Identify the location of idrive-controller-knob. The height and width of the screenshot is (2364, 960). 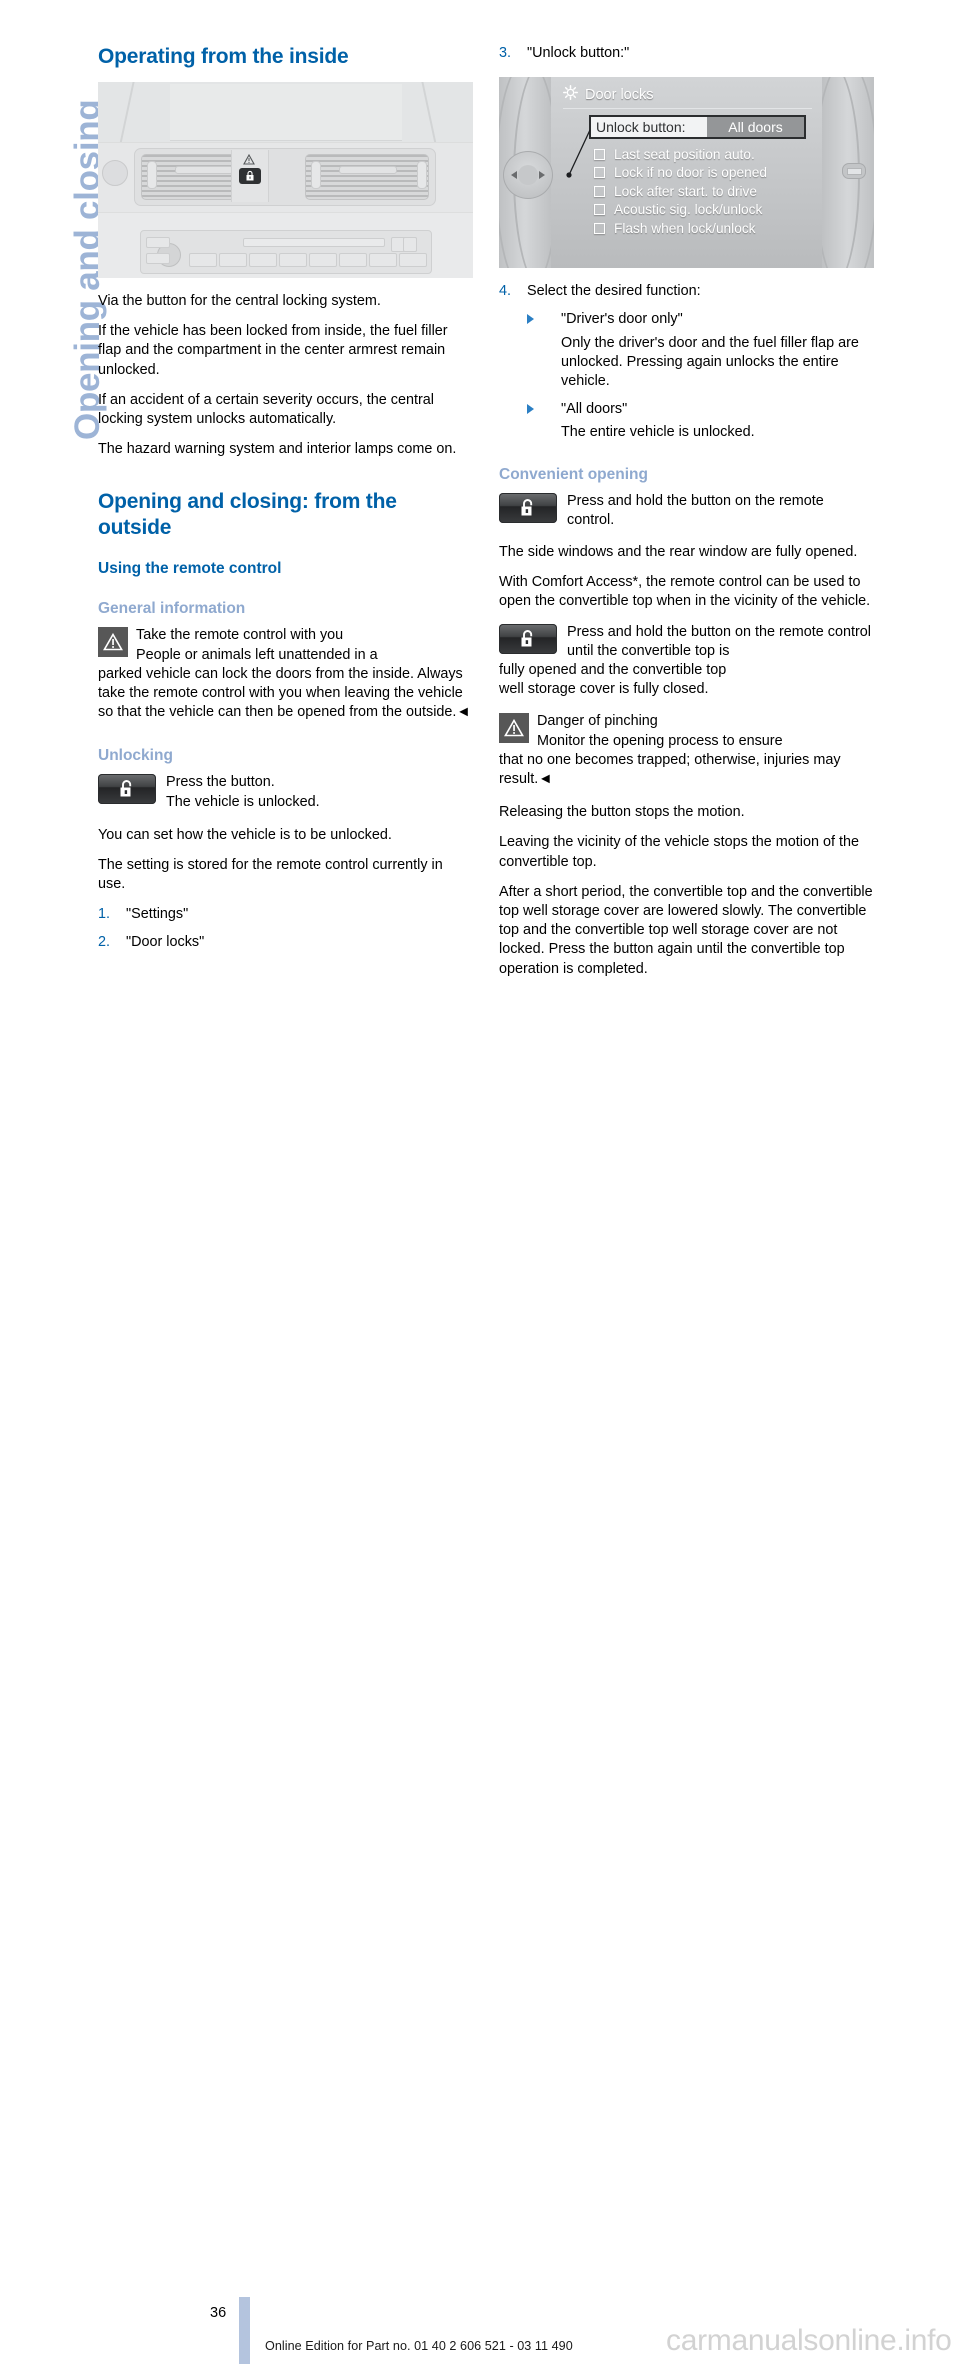
(528, 175).